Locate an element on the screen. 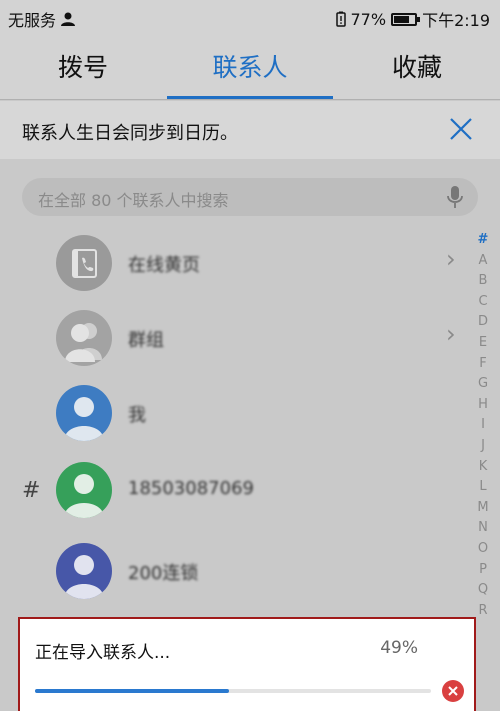 The height and width of the screenshot is (711, 500). tab-bar: 拨号 联系人 收藏 is located at coordinates (250, 67).